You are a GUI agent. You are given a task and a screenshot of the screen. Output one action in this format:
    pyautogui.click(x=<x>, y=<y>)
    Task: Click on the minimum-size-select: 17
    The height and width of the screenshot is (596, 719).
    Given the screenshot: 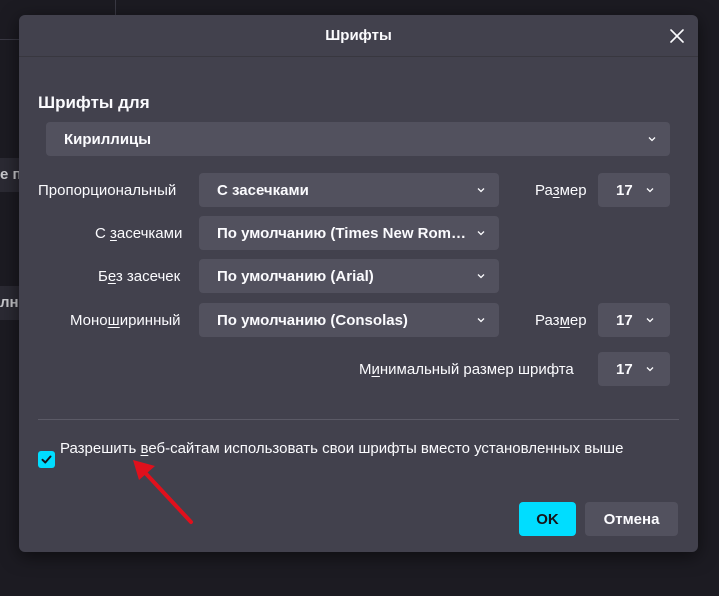 What is the action you would take?
    pyautogui.click(x=634, y=369)
    